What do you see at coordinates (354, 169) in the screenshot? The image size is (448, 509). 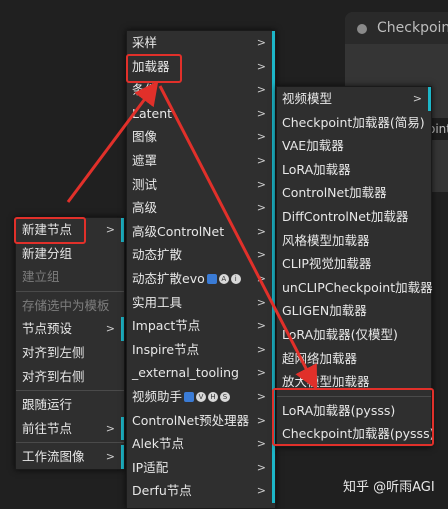 I see `loader-lora: LoRA加载器` at bounding box center [354, 169].